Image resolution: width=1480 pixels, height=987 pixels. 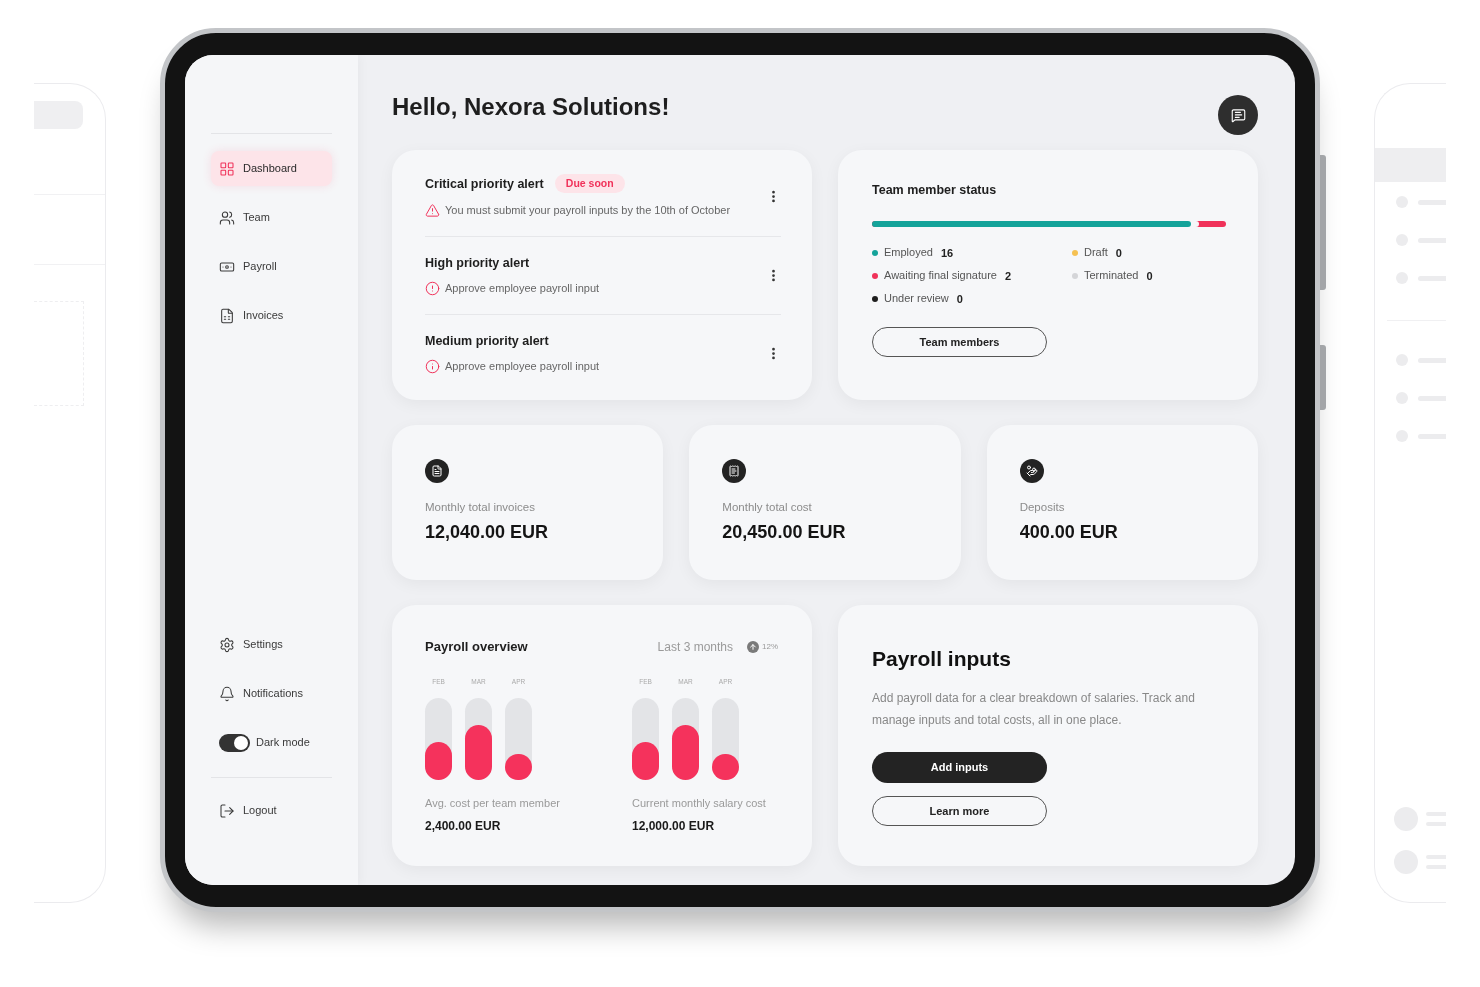 I want to click on stat-label: Deposits, so click(x=1042, y=507).